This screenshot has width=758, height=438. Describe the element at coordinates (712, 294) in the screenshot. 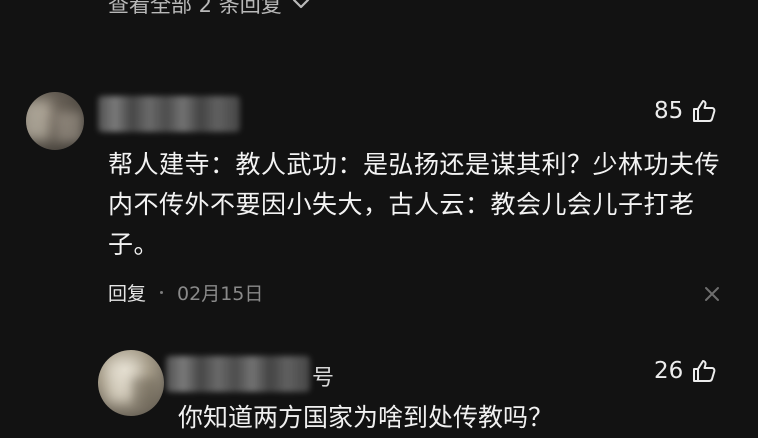

I see `close-icon` at that location.